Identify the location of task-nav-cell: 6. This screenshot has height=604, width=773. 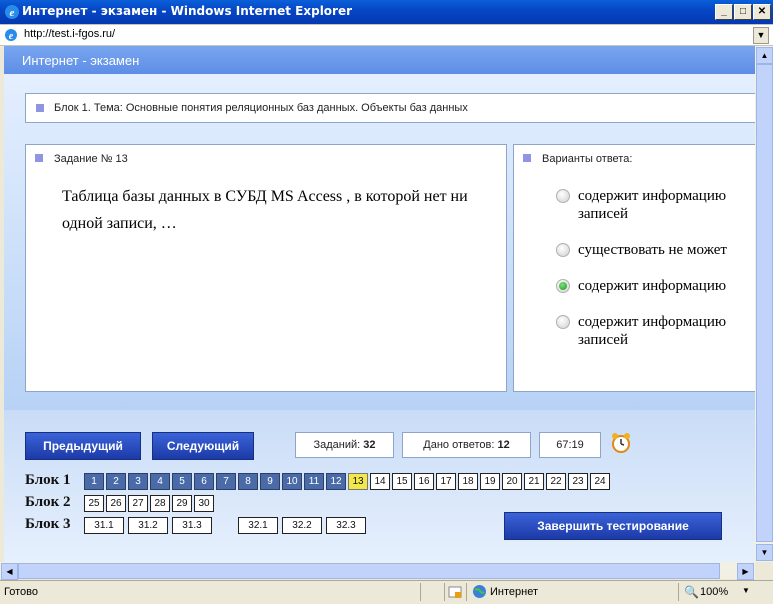
(204, 481).